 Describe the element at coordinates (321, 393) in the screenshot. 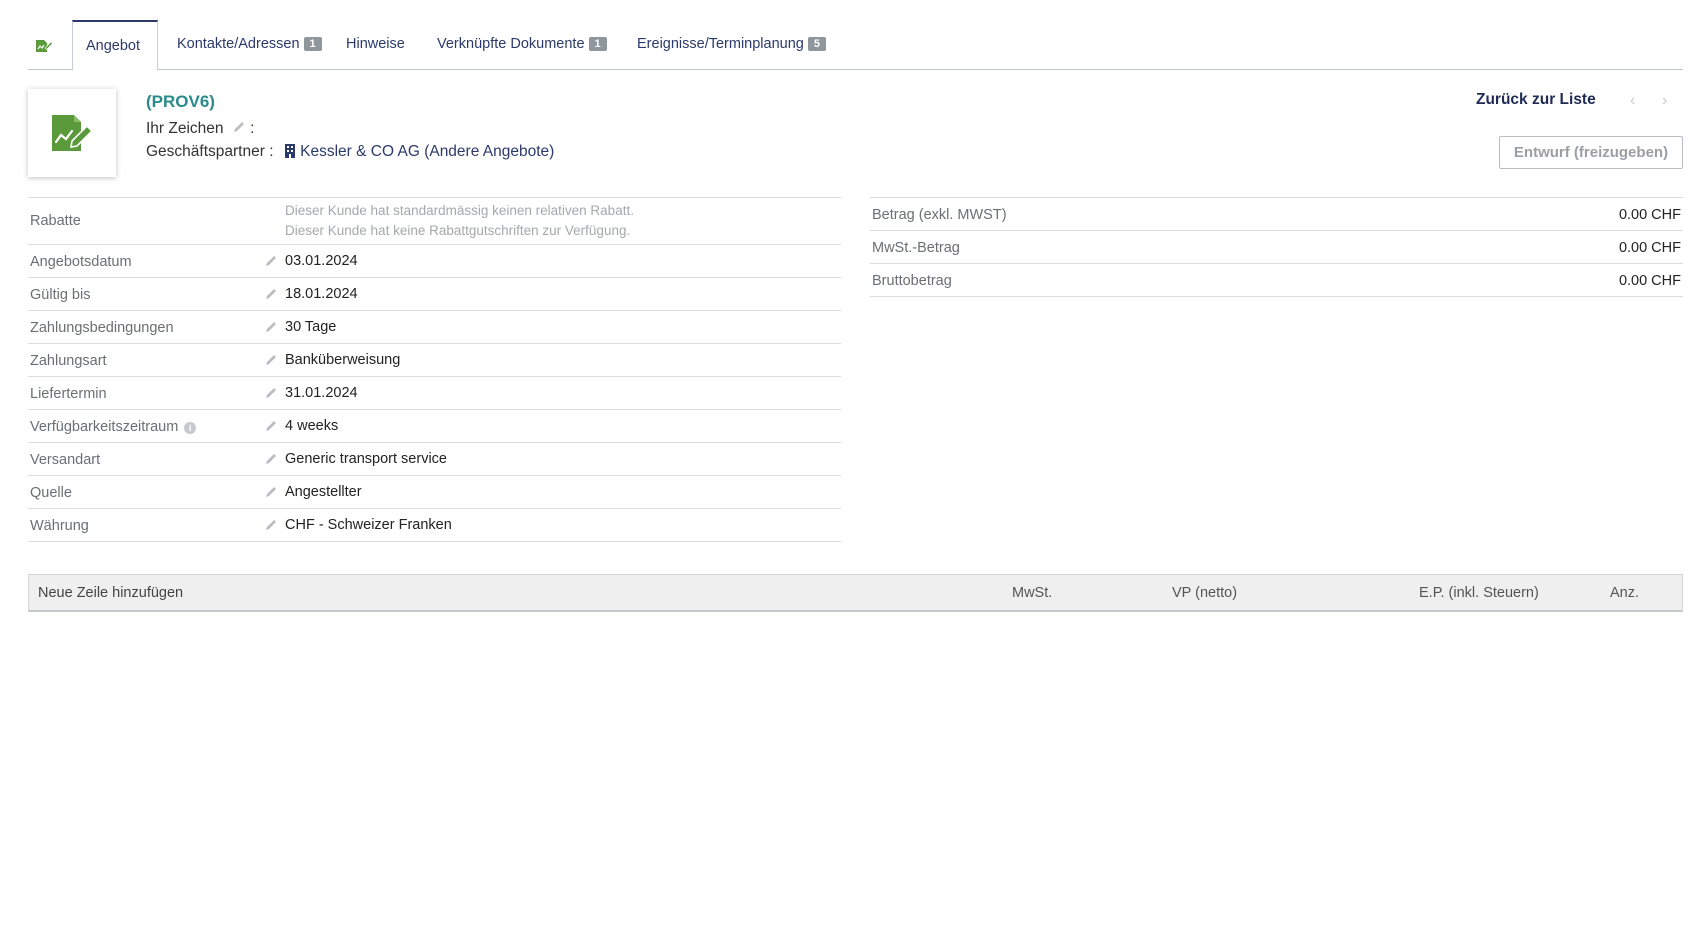

I see `field-value: 31.01.2024` at that location.